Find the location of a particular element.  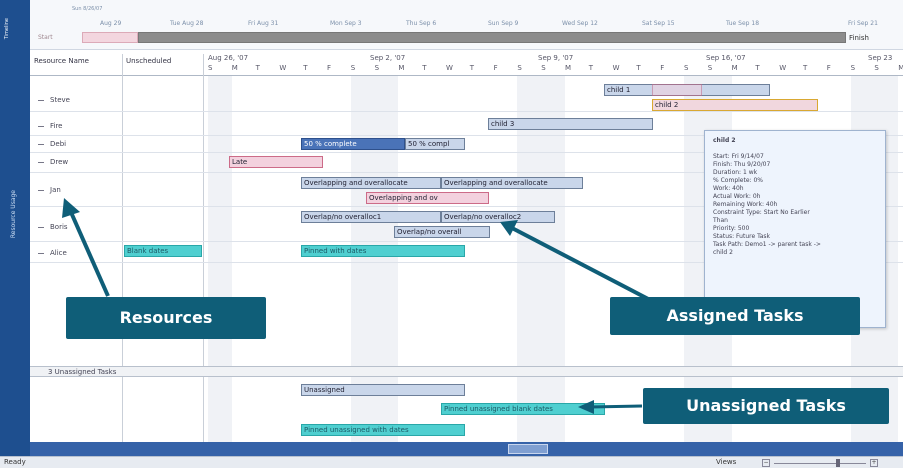

callout-unassigned: Unassigned Tasks is located at coordinates (766, 406).